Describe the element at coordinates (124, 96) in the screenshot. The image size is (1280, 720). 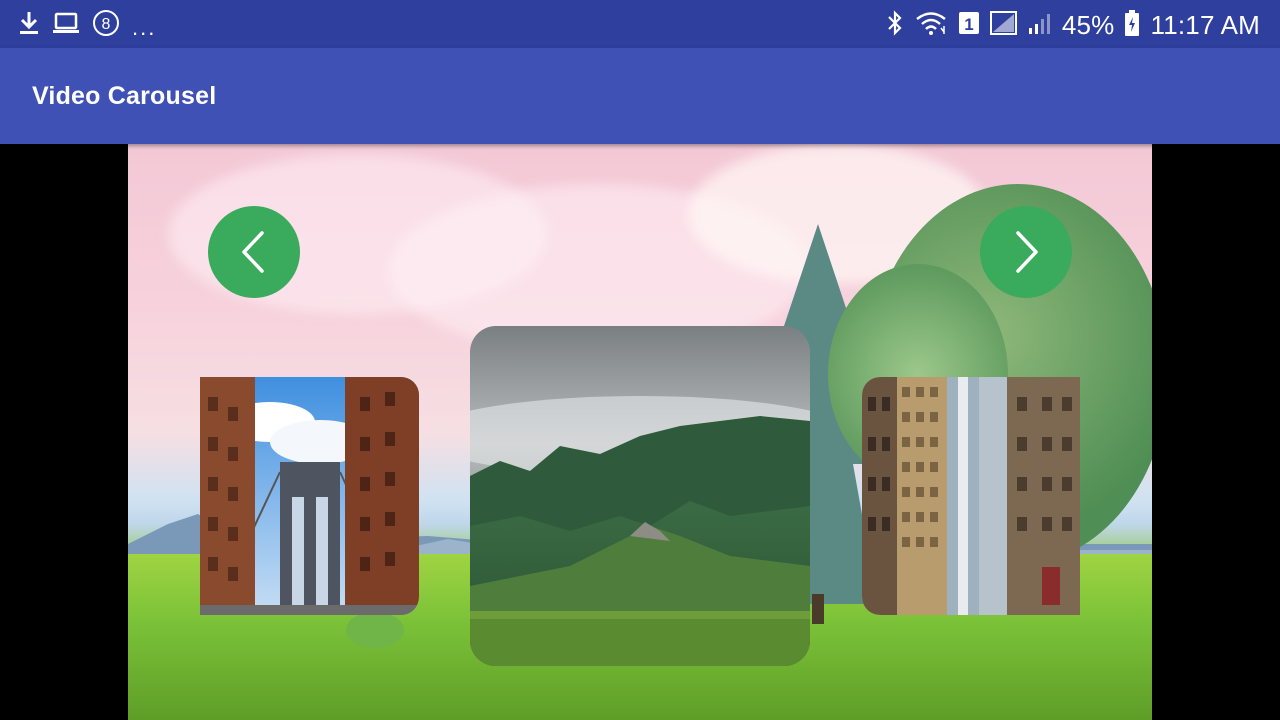
I see `app-title: Video Carousel` at that location.